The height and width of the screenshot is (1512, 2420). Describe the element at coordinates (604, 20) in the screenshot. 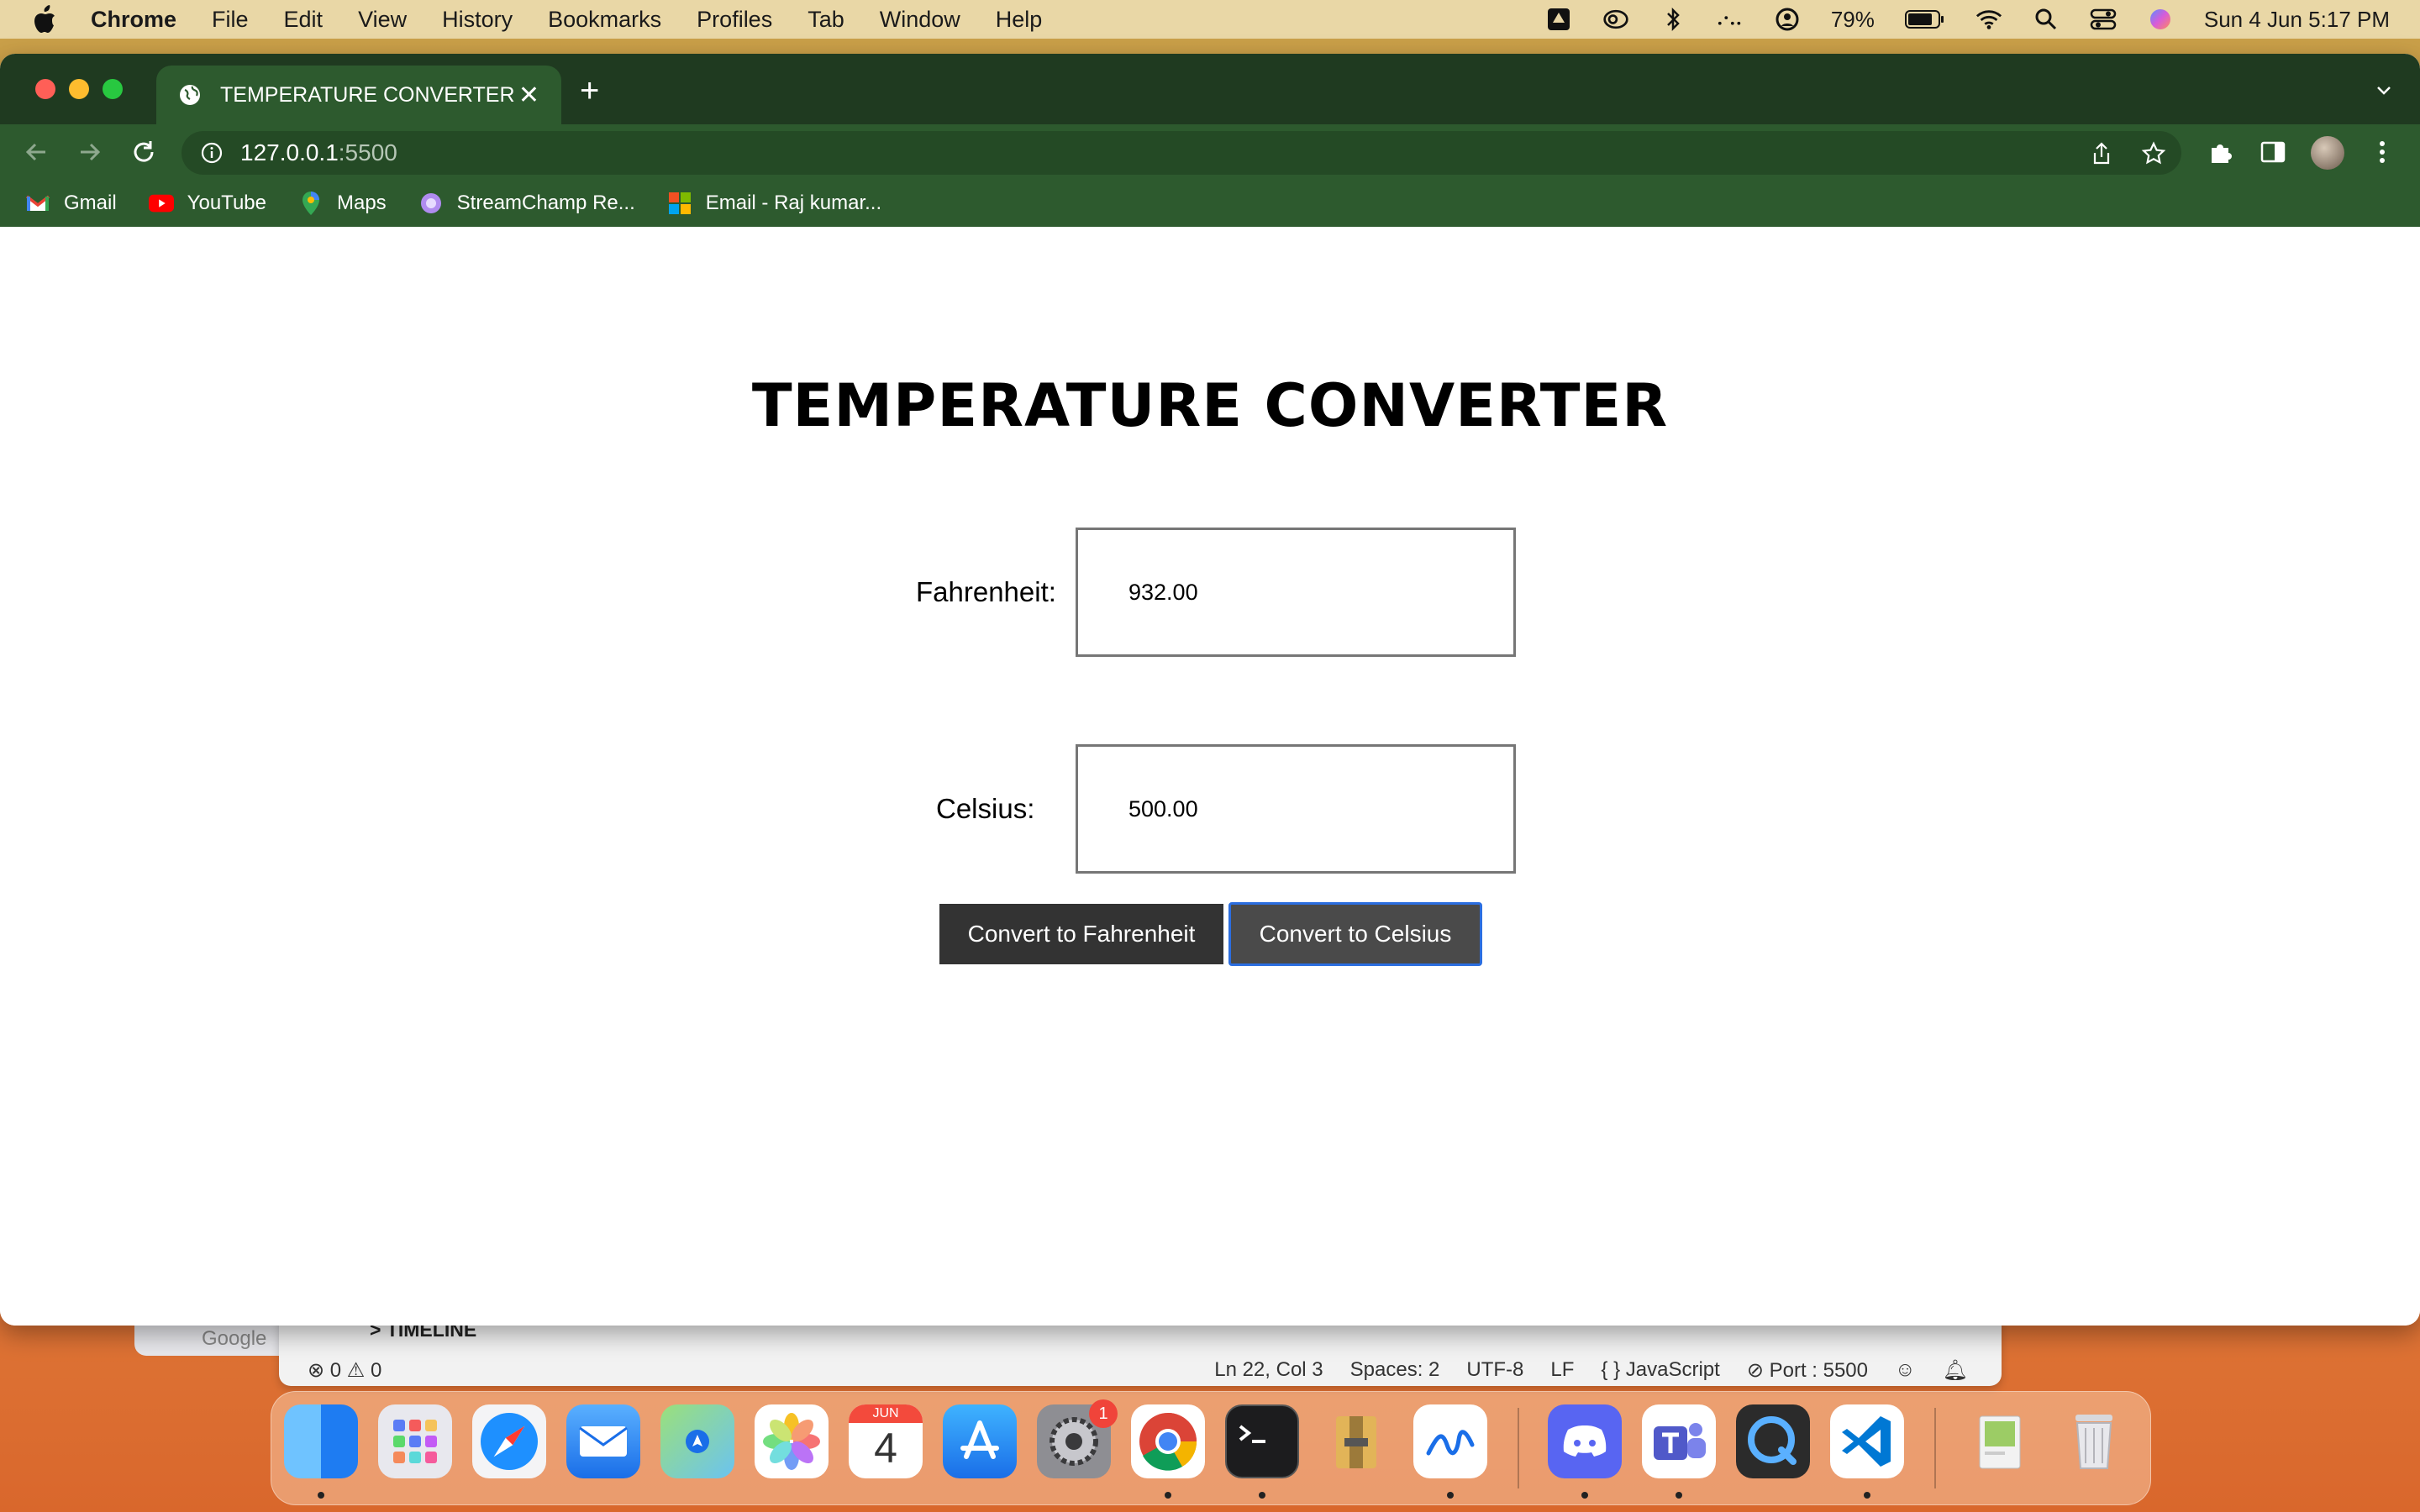

I see `menu-bookmarks: Bookmarks` at that location.